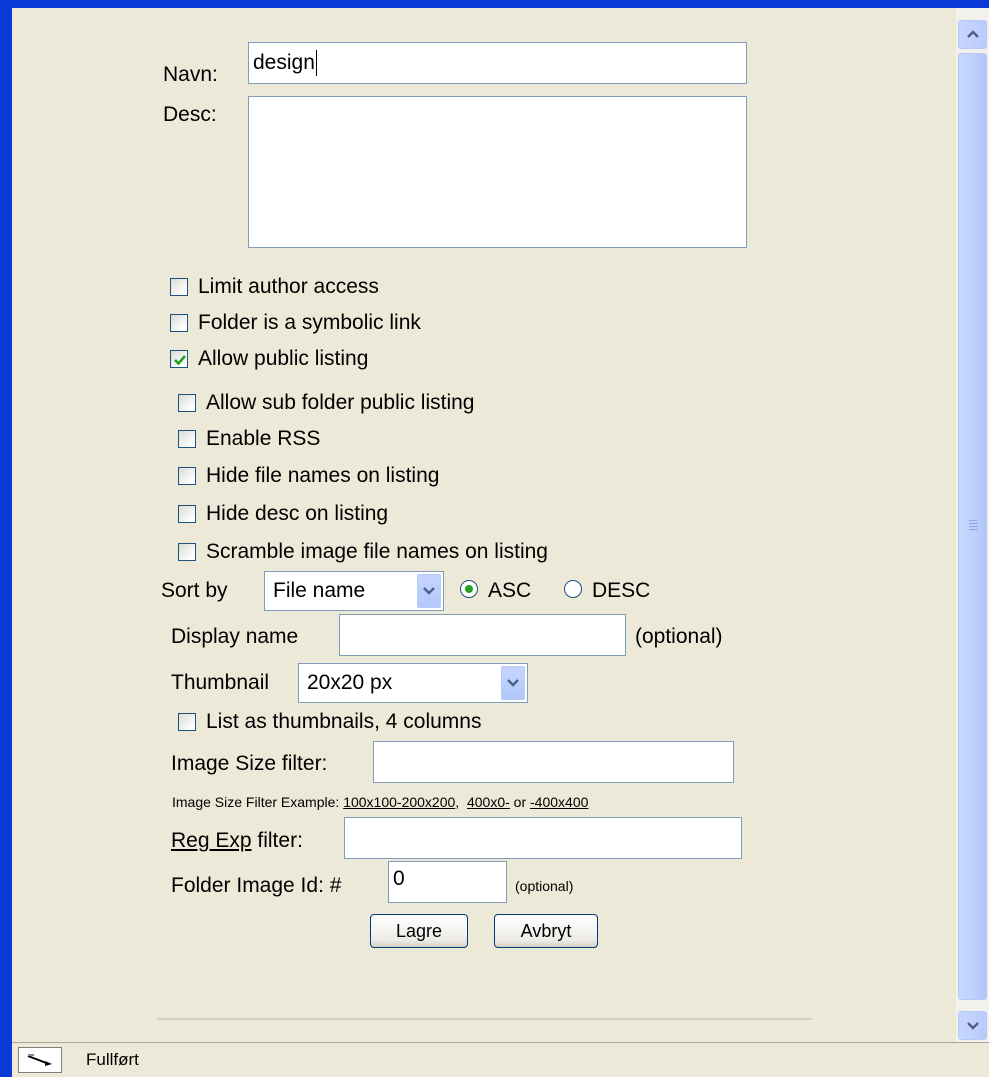 Image resolution: width=989 pixels, height=1077 pixels. I want to click on display-name-label: Display name, so click(235, 636).